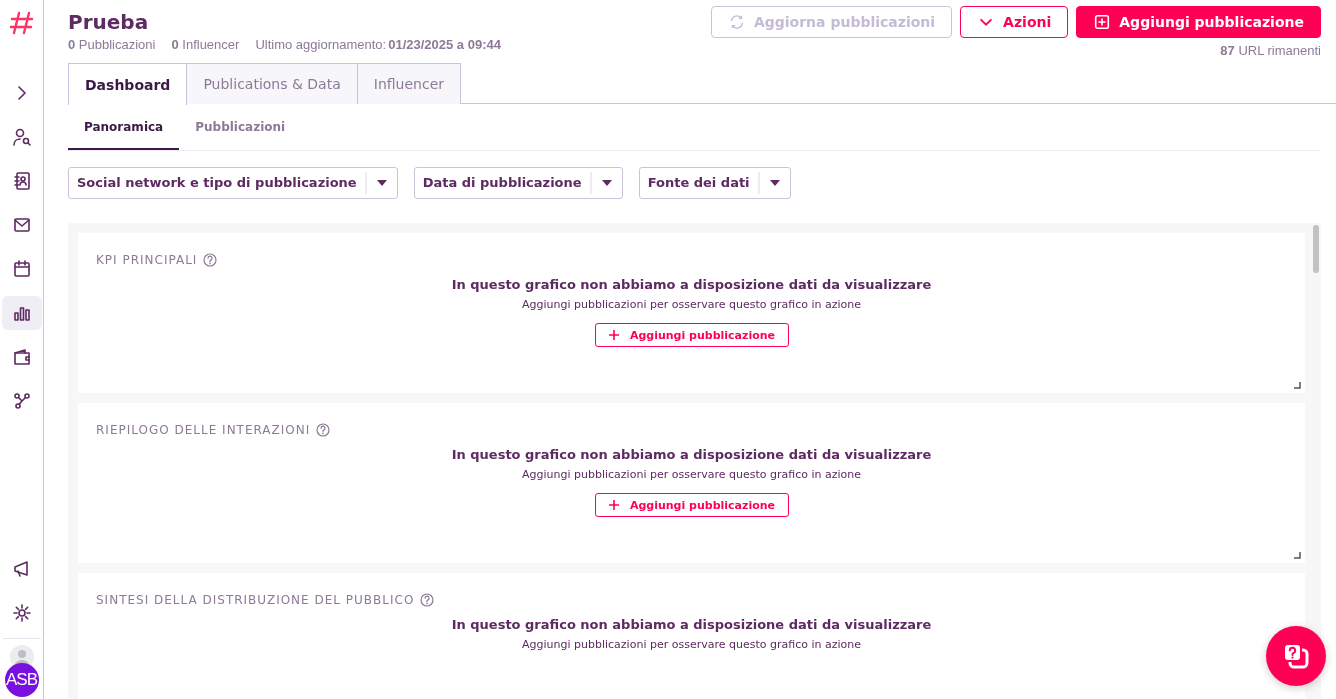 The height and width of the screenshot is (699, 1336). What do you see at coordinates (233, 183) in the screenshot?
I see `filter-dropdown: Social network e tipo di pubblicazione` at bounding box center [233, 183].